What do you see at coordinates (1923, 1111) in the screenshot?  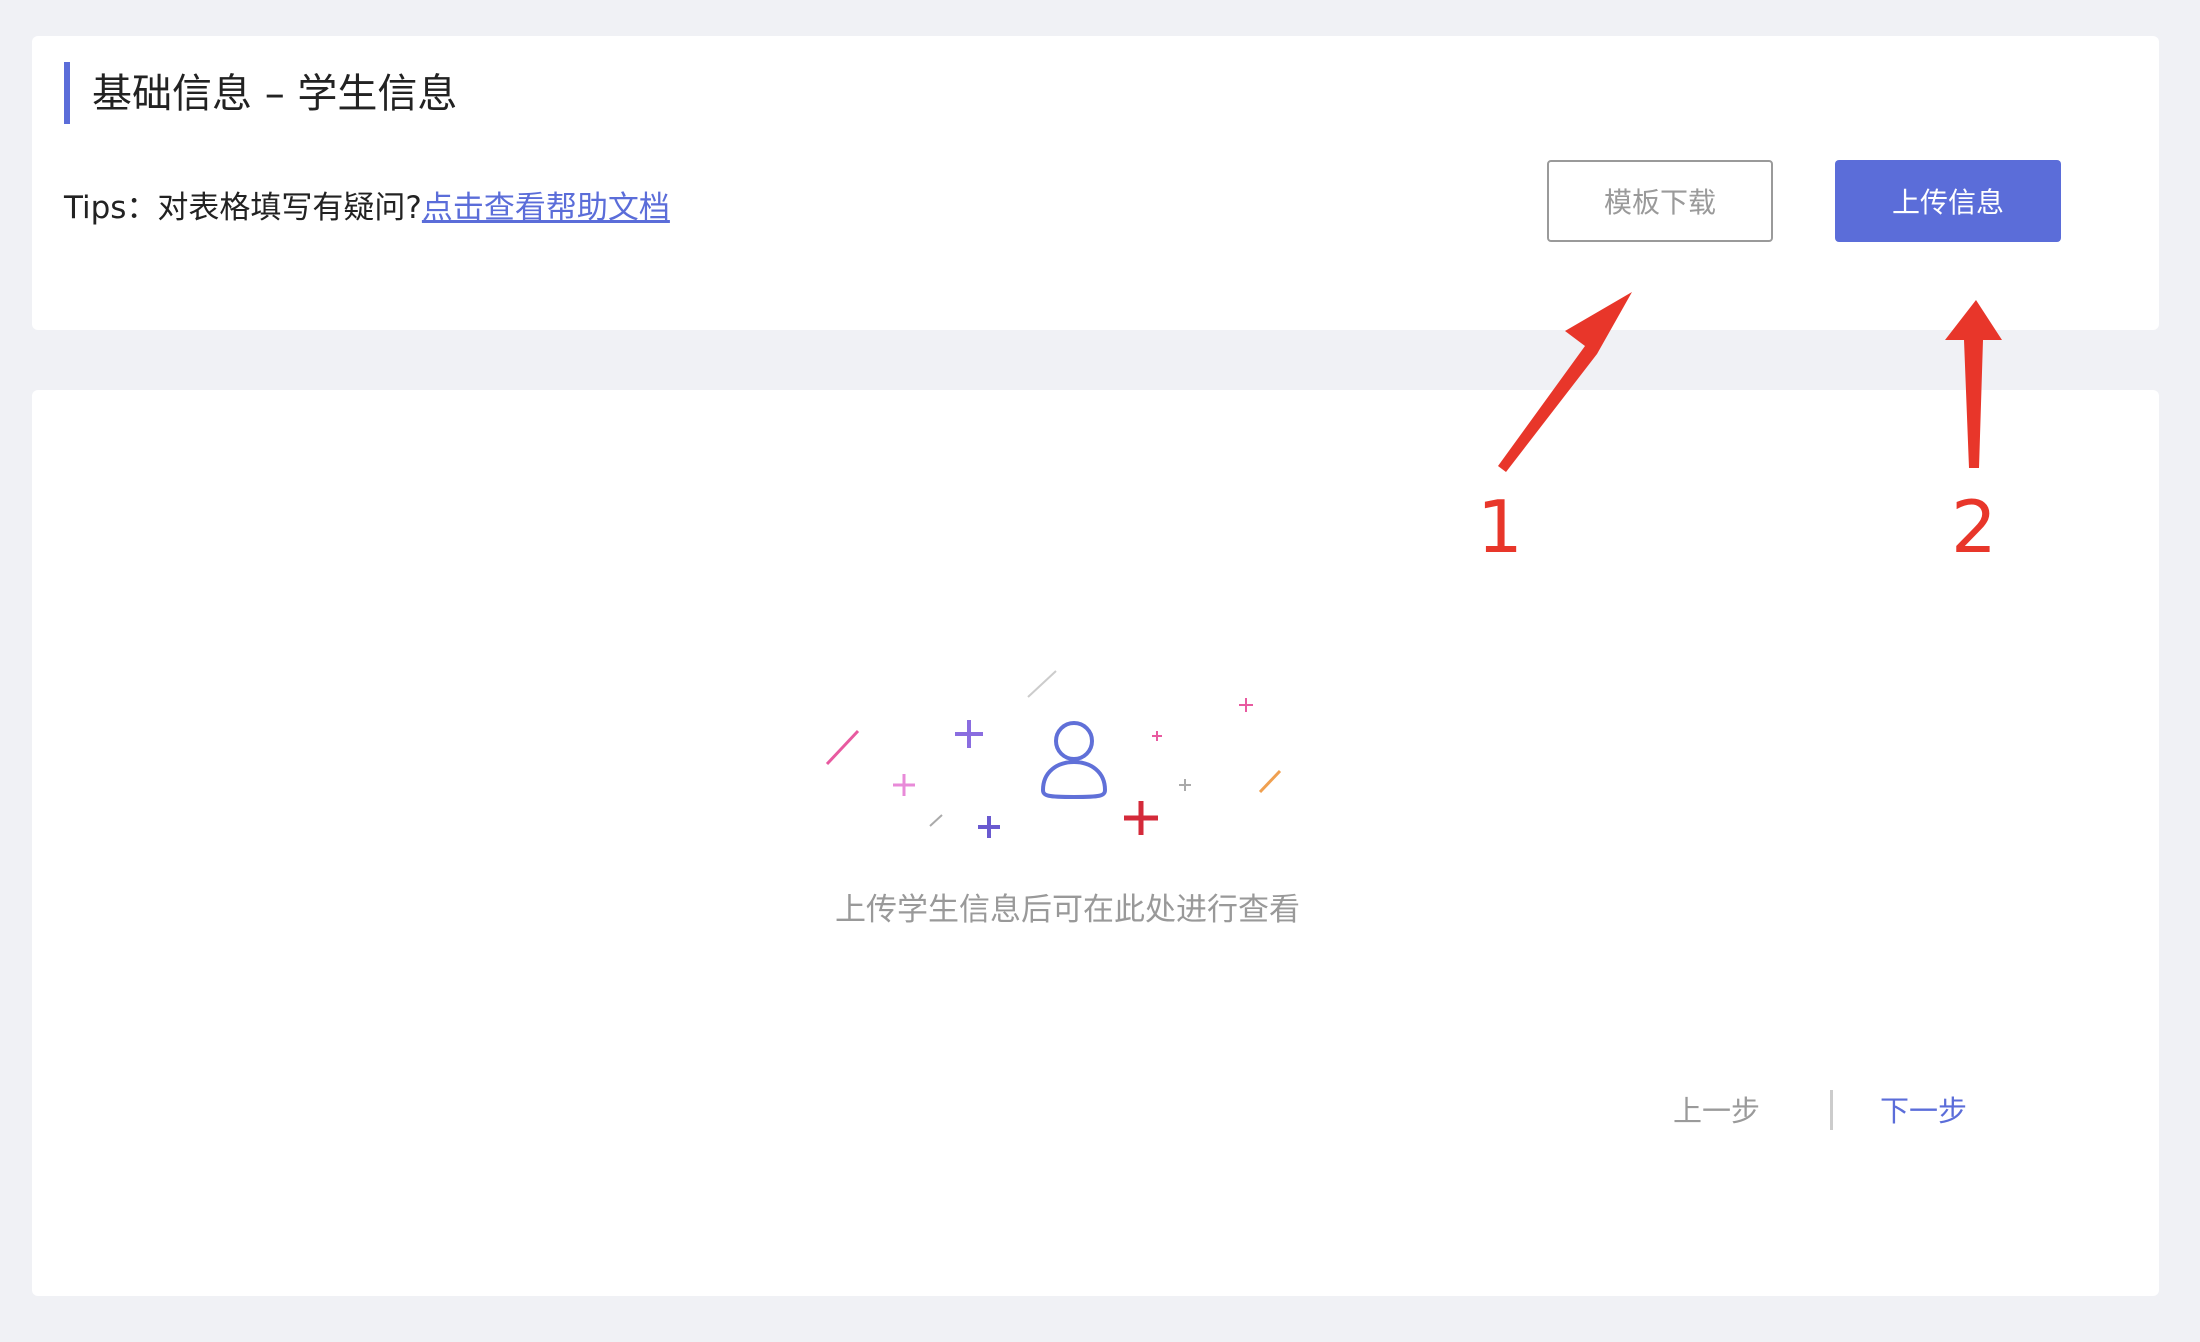 I see `next-step-button: 下一步` at bounding box center [1923, 1111].